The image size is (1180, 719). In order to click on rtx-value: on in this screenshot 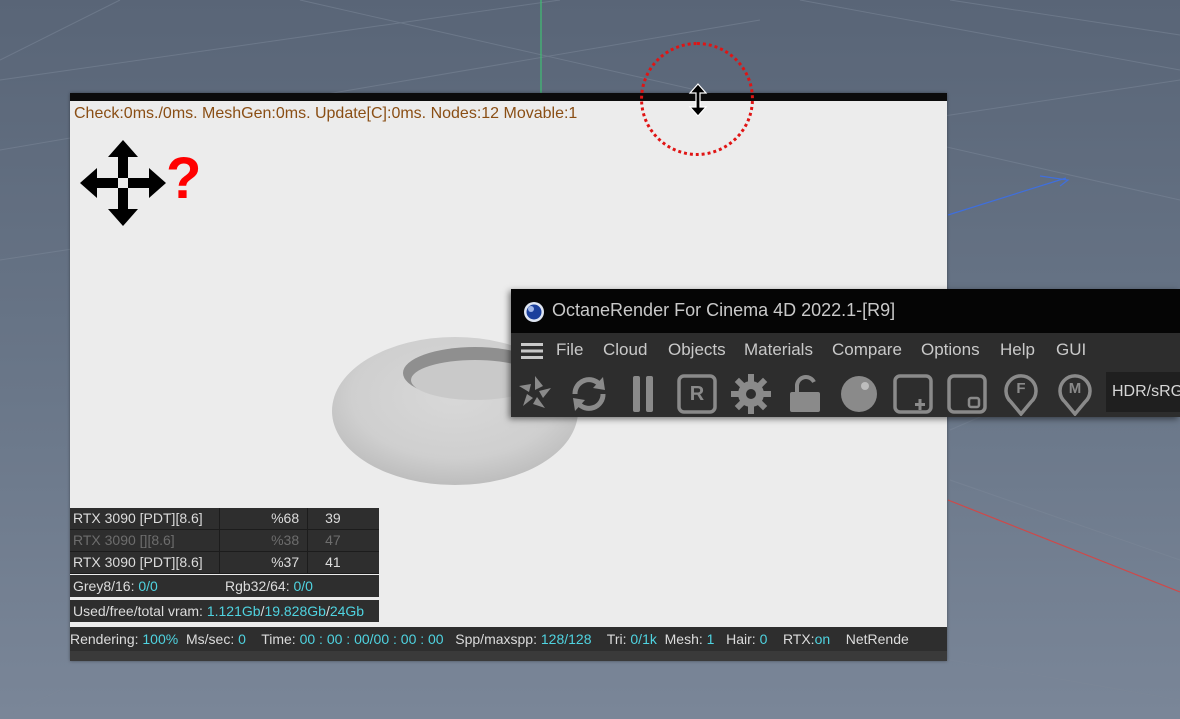, I will do `click(822, 639)`.